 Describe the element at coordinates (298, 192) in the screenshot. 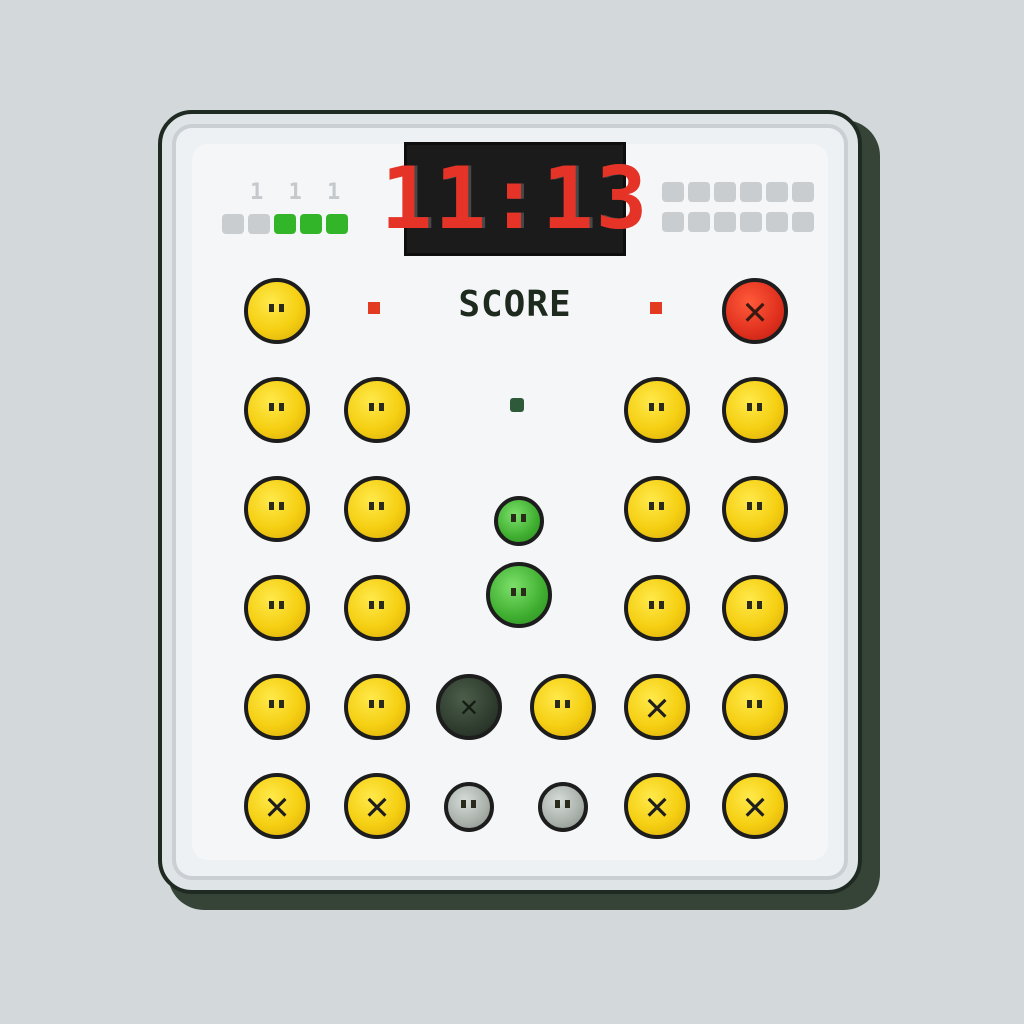

I see `tally-label: 1 1 1` at that location.